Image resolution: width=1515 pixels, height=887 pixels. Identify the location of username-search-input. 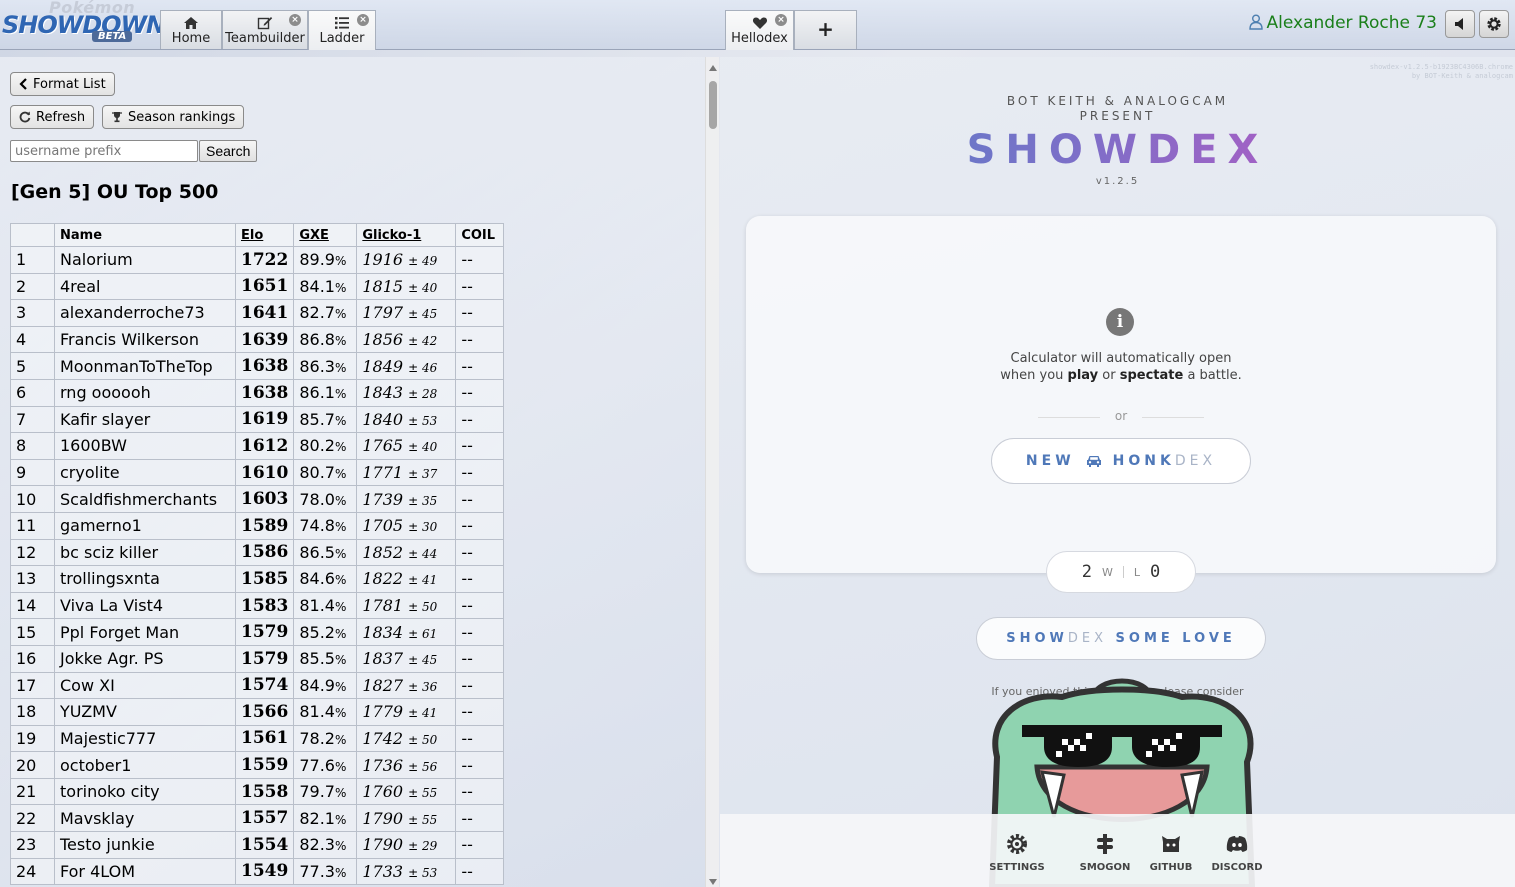
(104, 151).